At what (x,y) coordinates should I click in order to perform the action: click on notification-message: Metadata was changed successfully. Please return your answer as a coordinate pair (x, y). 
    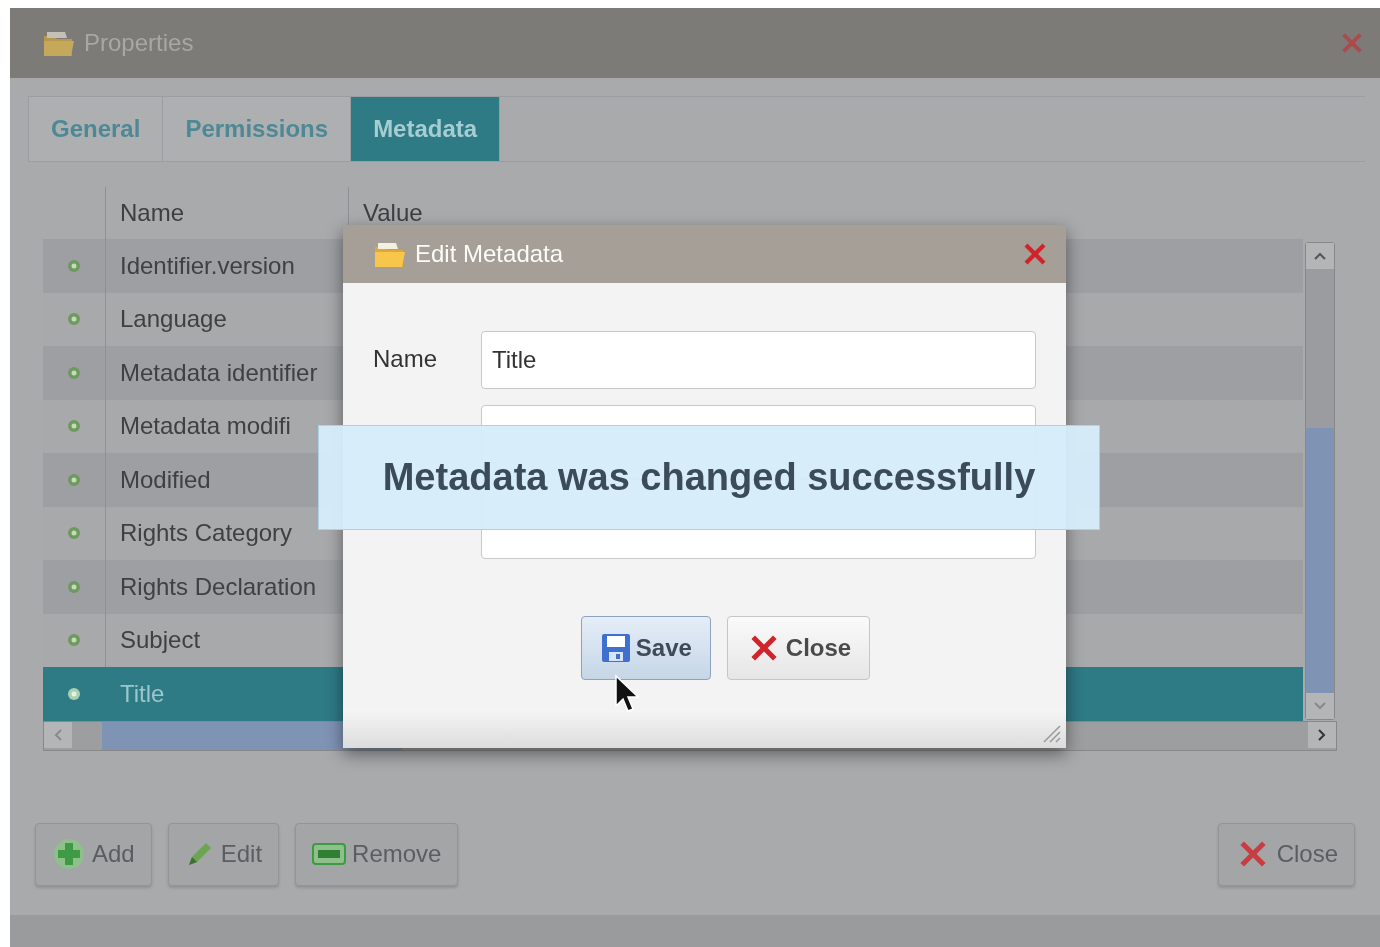
    Looking at the image, I should click on (709, 477).